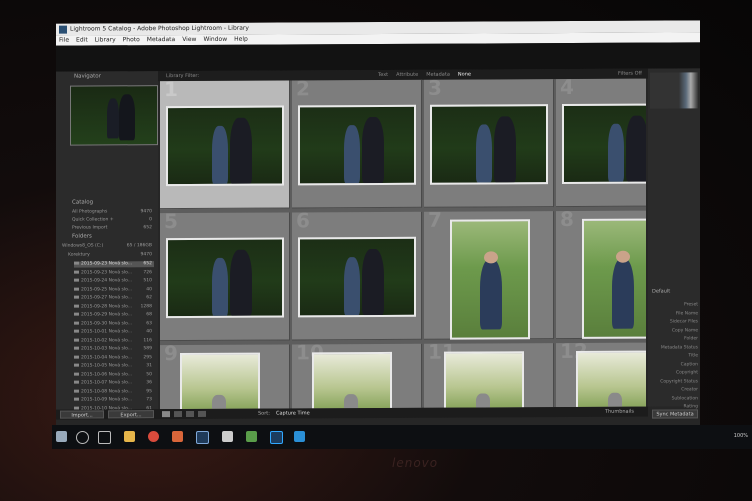  I want to click on folder-item-count: 68, so click(149, 315).